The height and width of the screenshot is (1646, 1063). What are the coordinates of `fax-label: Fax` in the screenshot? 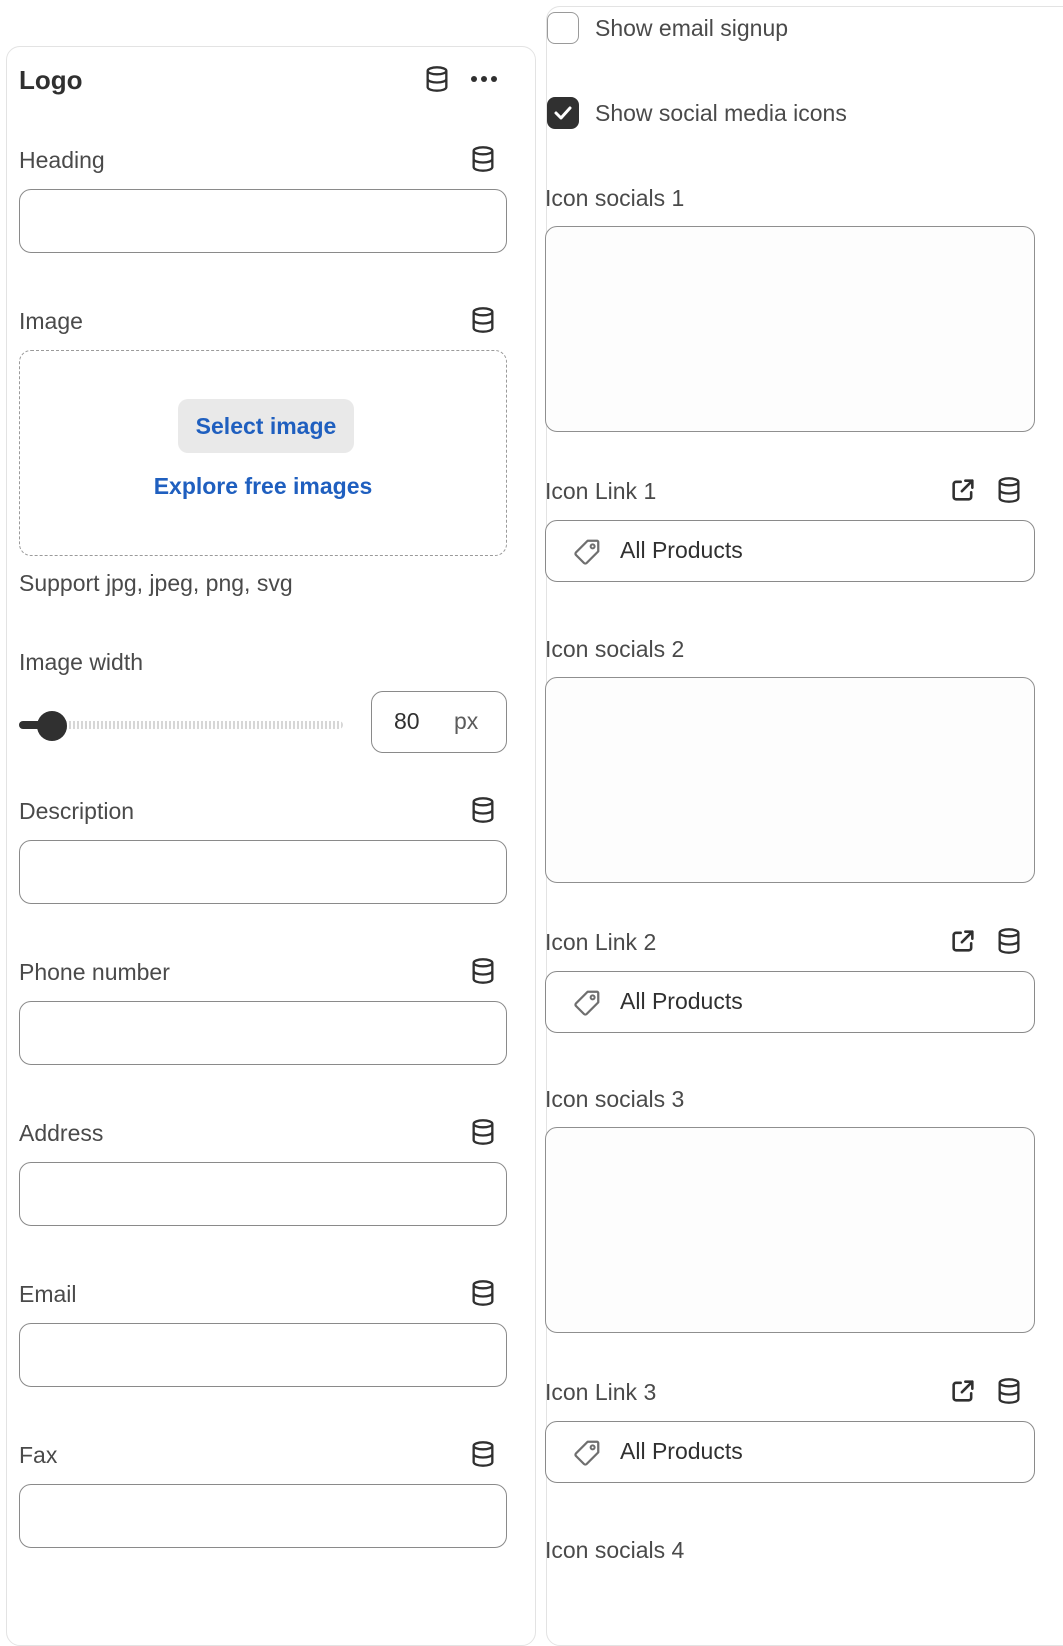 It's located at (38, 1455).